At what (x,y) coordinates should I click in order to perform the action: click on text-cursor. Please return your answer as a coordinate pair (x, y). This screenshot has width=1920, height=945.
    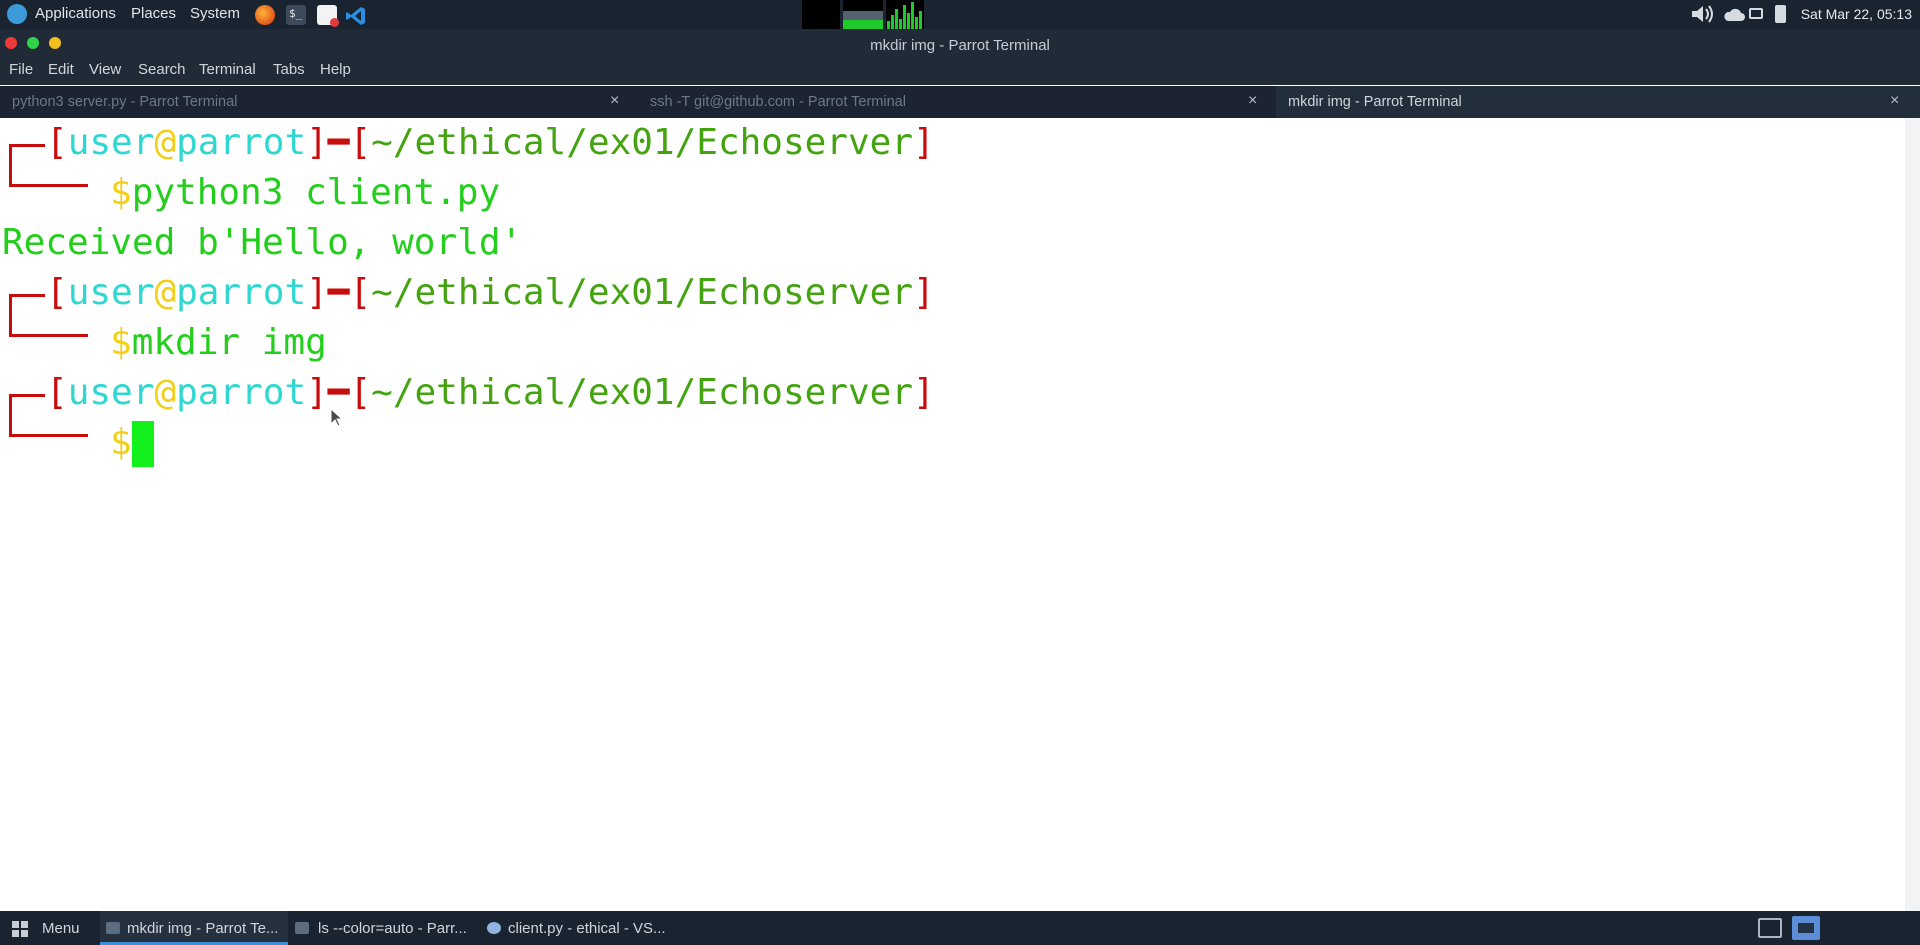
    Looking at the image, I should click on (142, 444).